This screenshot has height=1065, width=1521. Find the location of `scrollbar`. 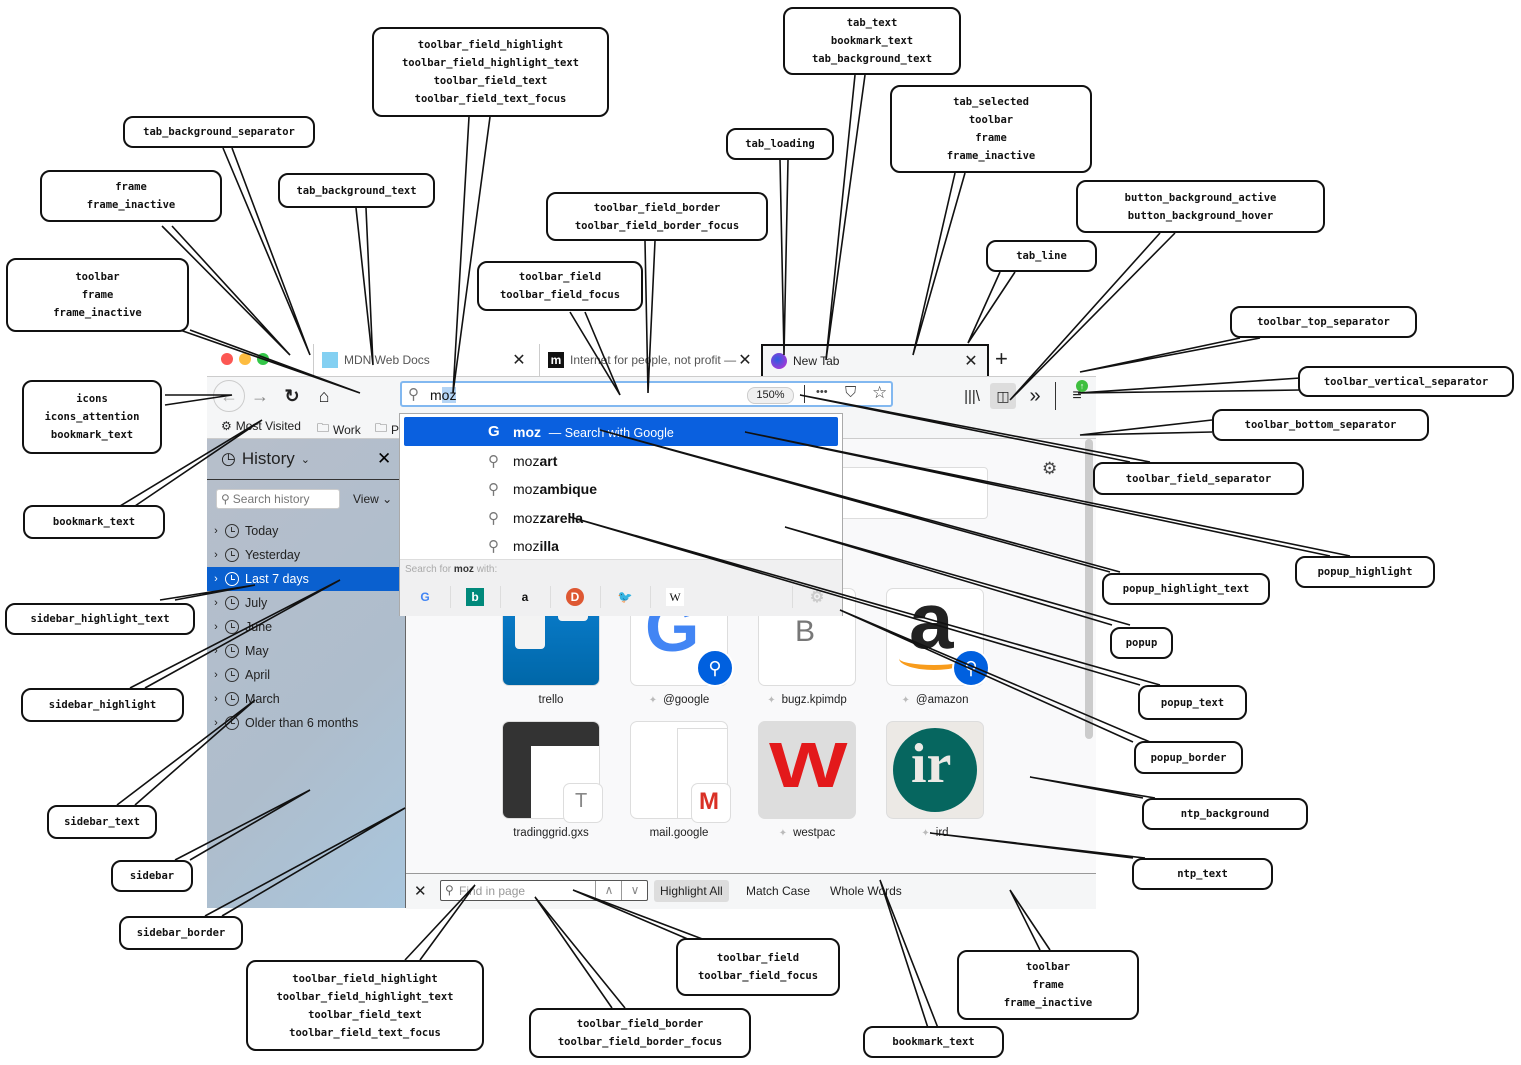

scrollbar is located at coordinates (1089, 589).